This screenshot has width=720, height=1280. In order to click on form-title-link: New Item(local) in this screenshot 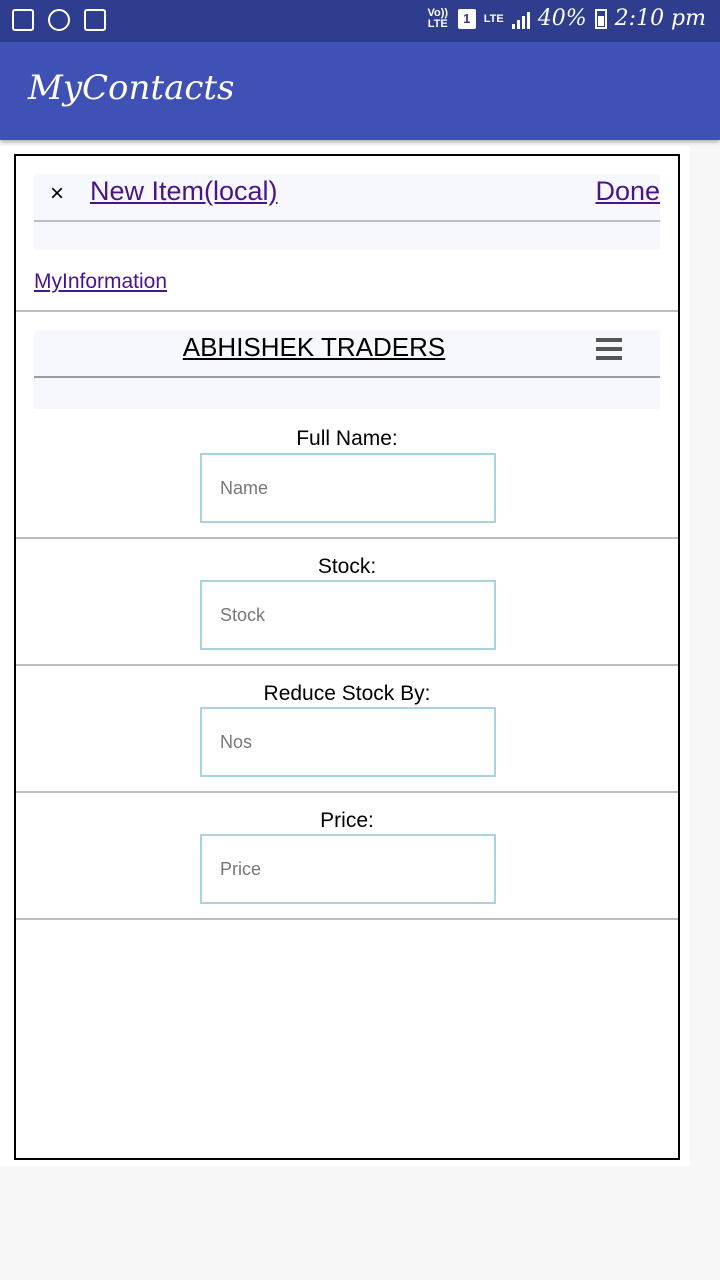, I will do `click(184, 191)`.